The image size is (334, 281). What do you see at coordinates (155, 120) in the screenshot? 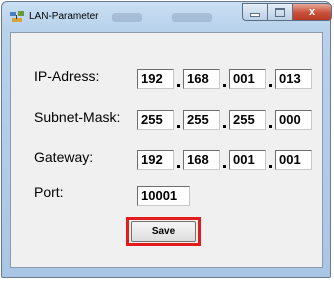
I see `subnet-octet-1-input: 255` at bounding box center [155, 120].